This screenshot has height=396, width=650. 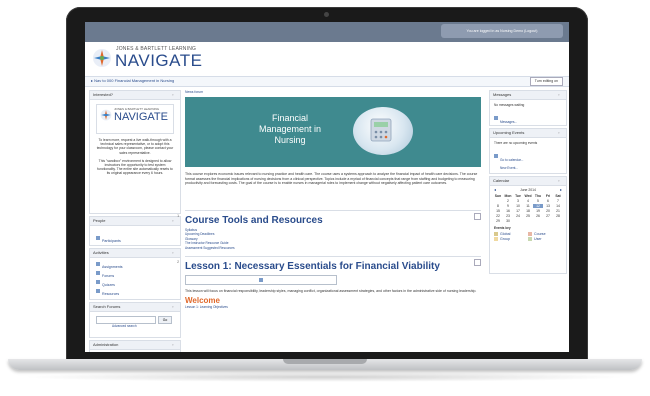 What do you see at coordinates (508, 211) in the screenshot?
I see `calendar-day: 16` at bounding box center [508, 211].